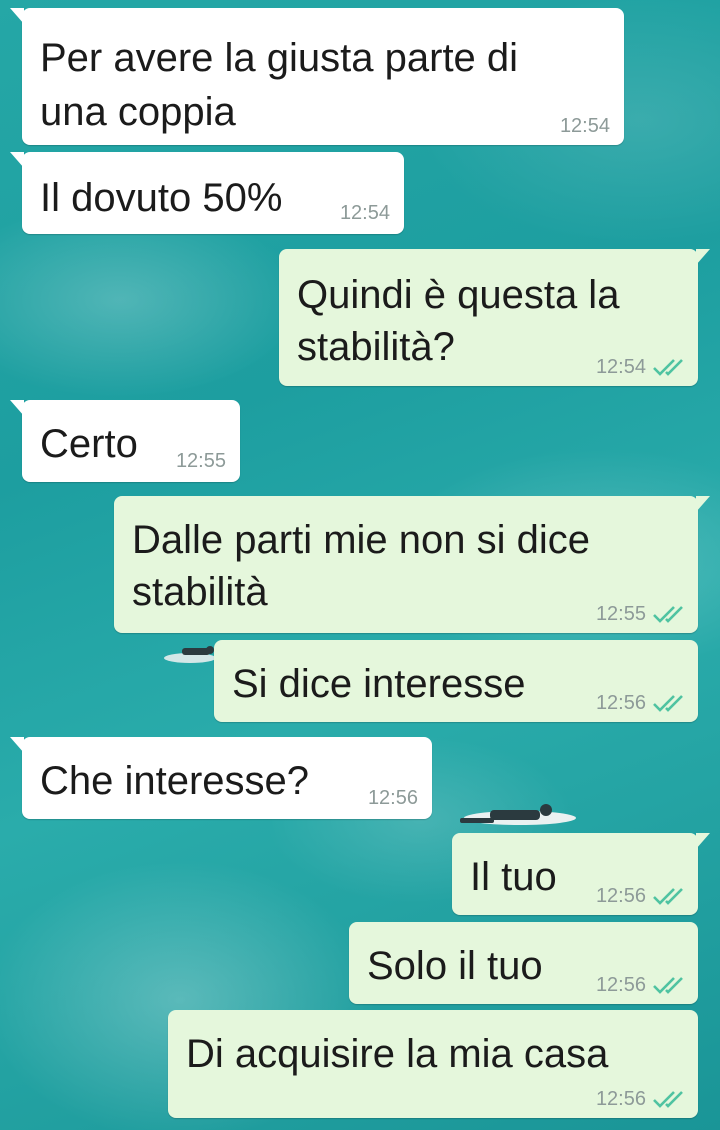  I want to click on message-bubble-incoming: Certo 12:55, so click(125, 441).